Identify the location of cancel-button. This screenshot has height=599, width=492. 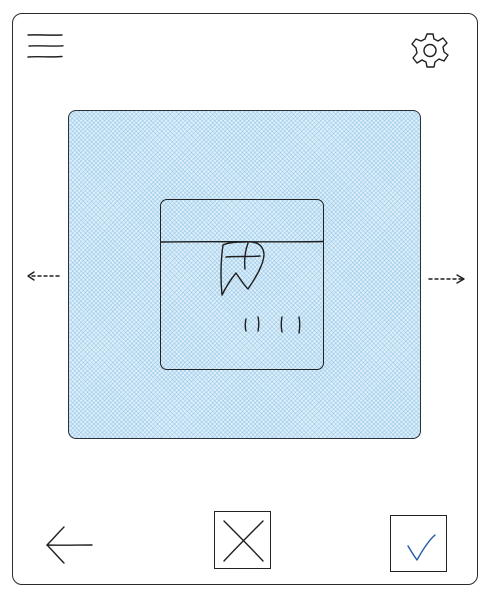
(242, 540).